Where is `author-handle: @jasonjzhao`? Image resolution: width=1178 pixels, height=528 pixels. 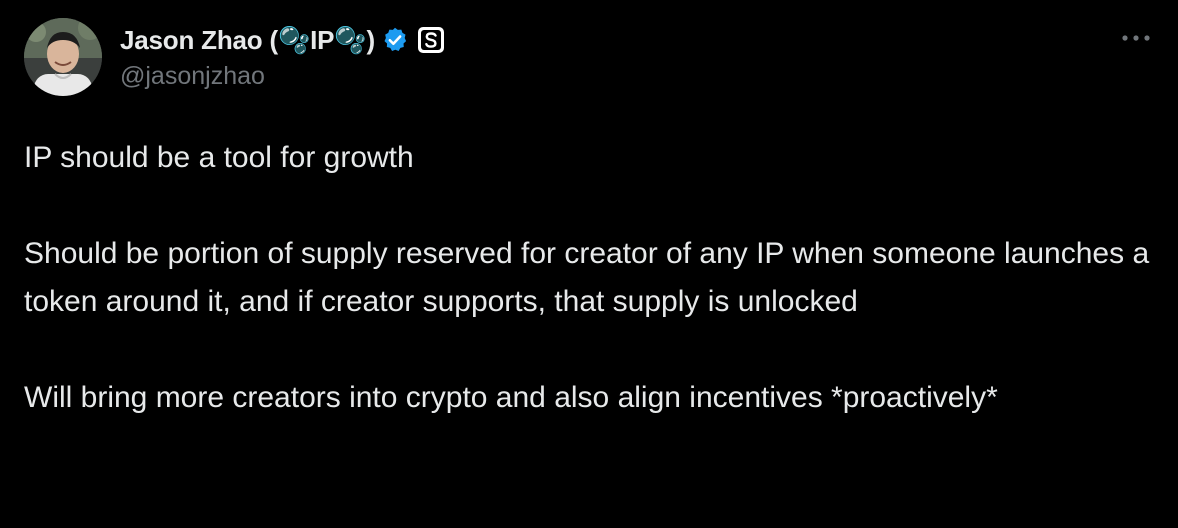 author-handle: @jasonjzhao is located at coordinates (192, 76).